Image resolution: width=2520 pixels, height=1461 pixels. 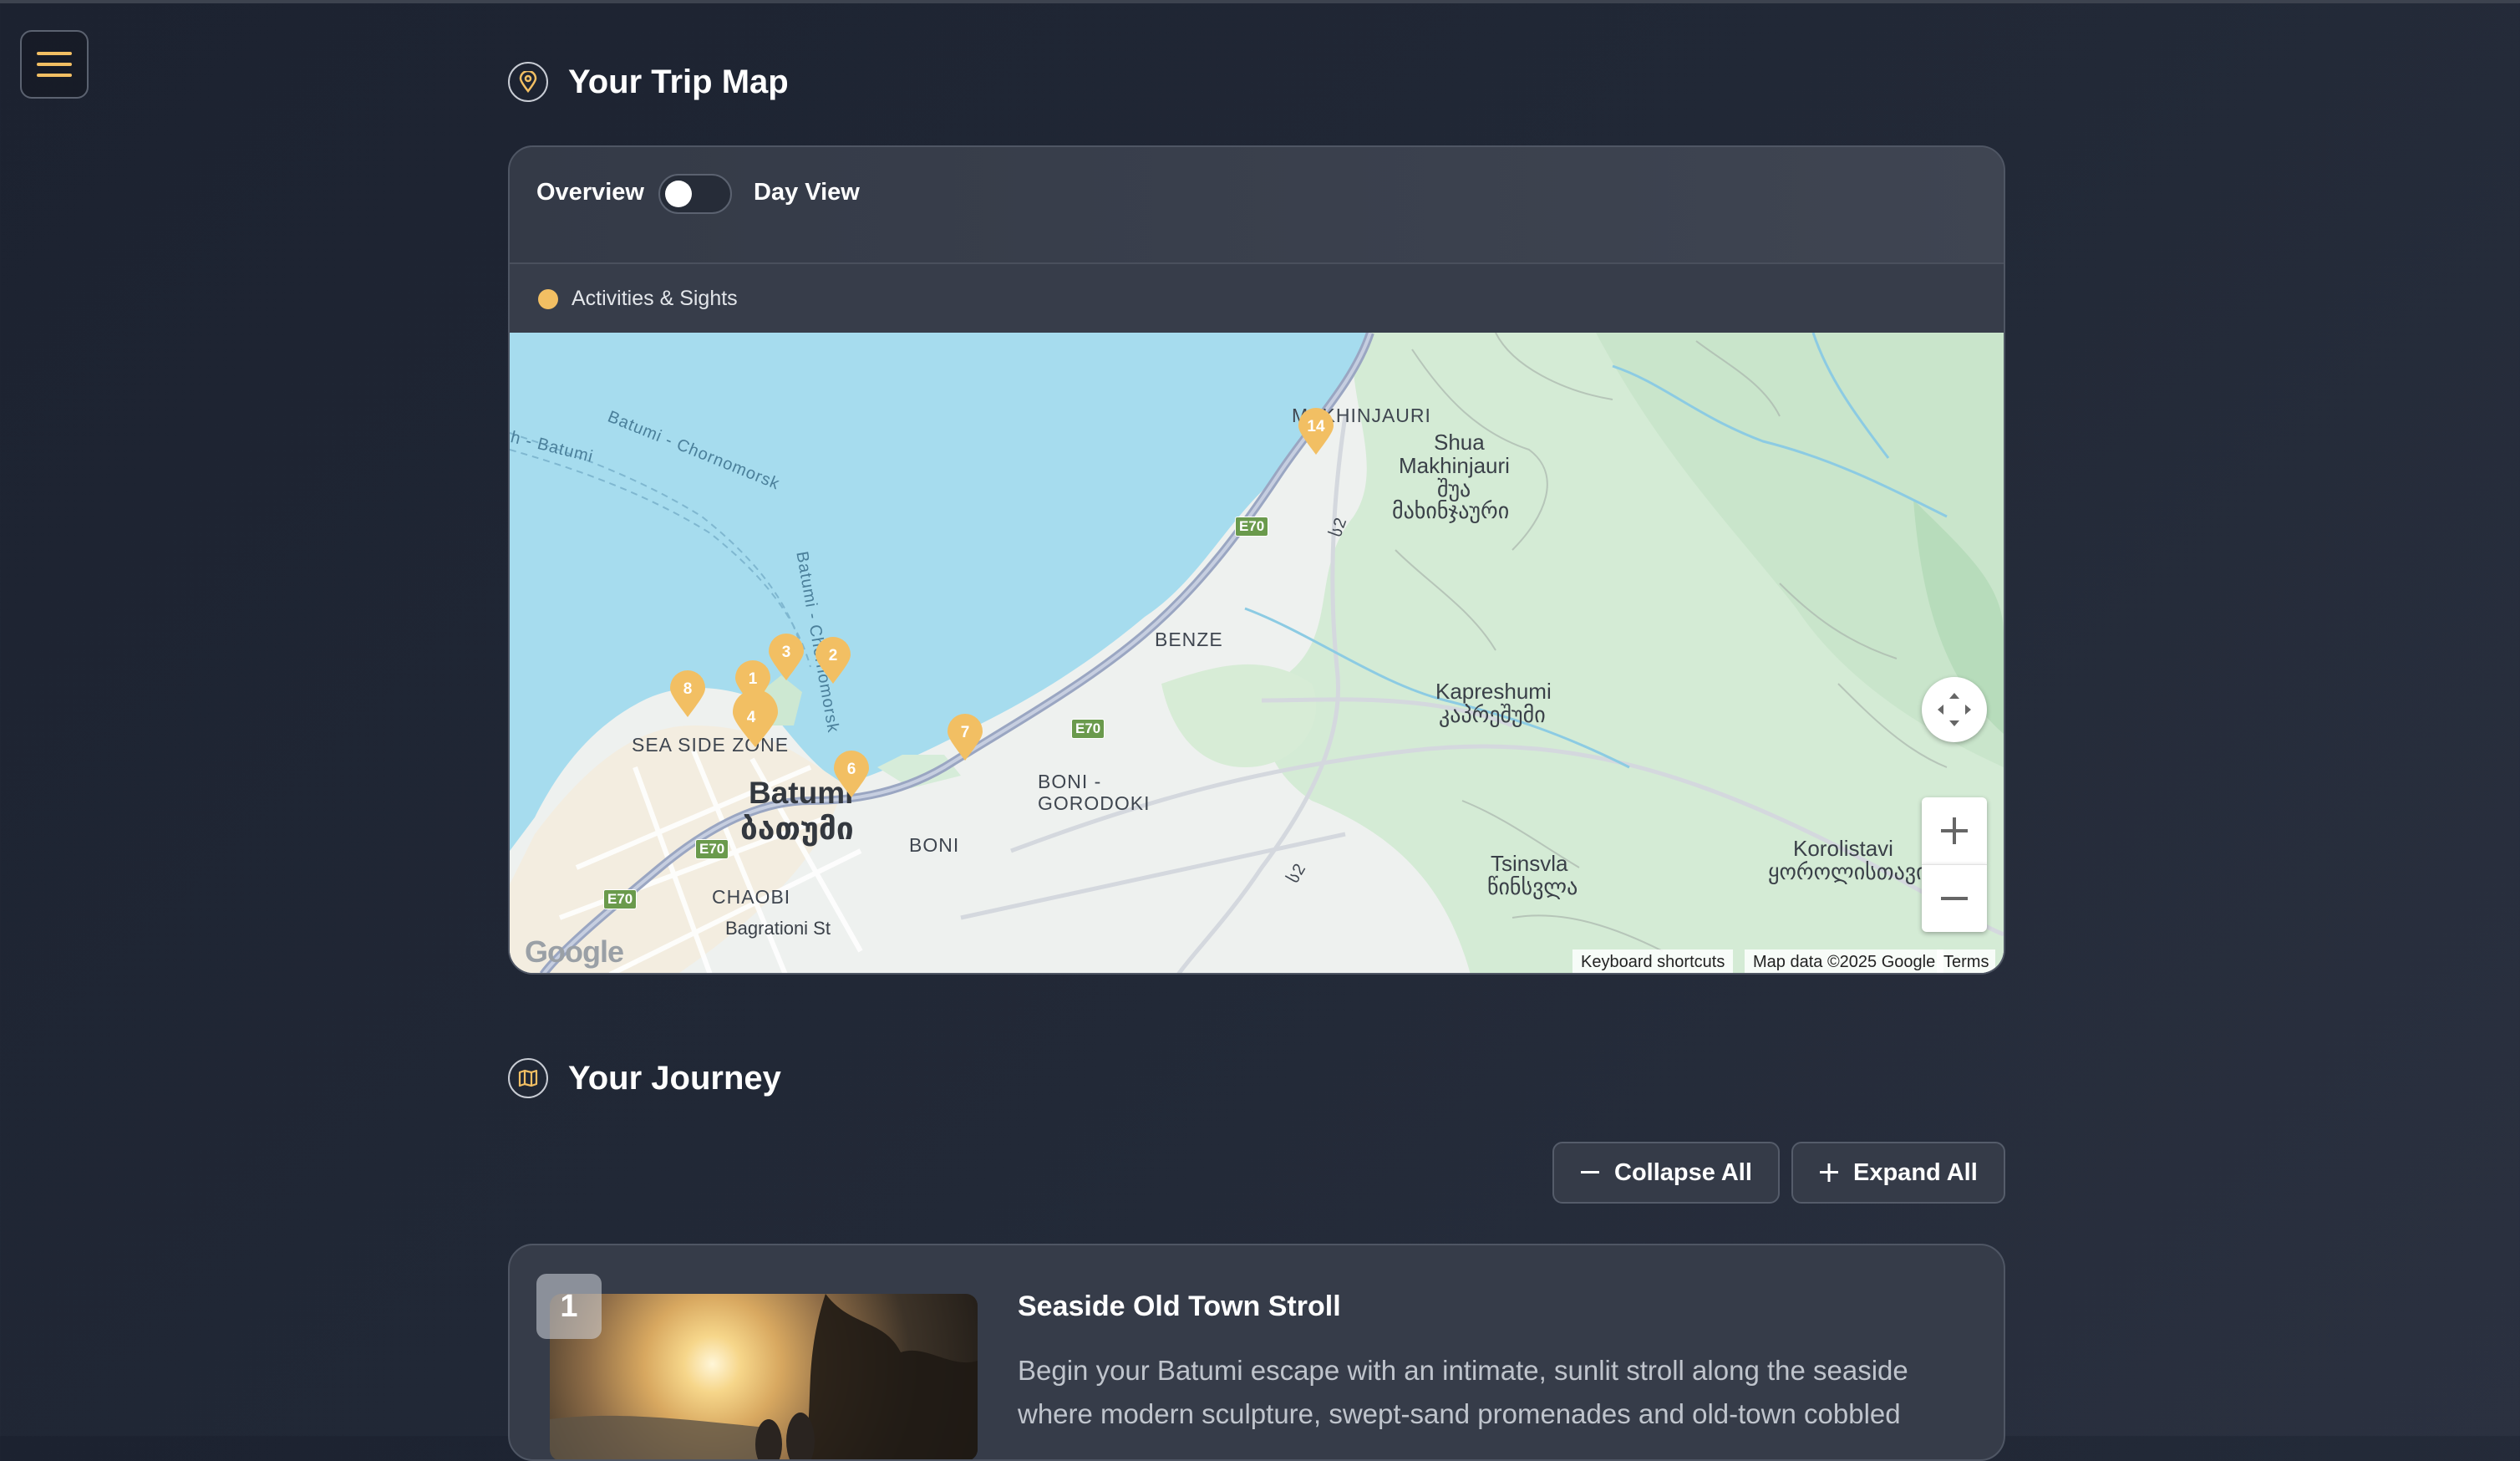 I want to click on map-marker-number: 1, so click(x=753, y=679).